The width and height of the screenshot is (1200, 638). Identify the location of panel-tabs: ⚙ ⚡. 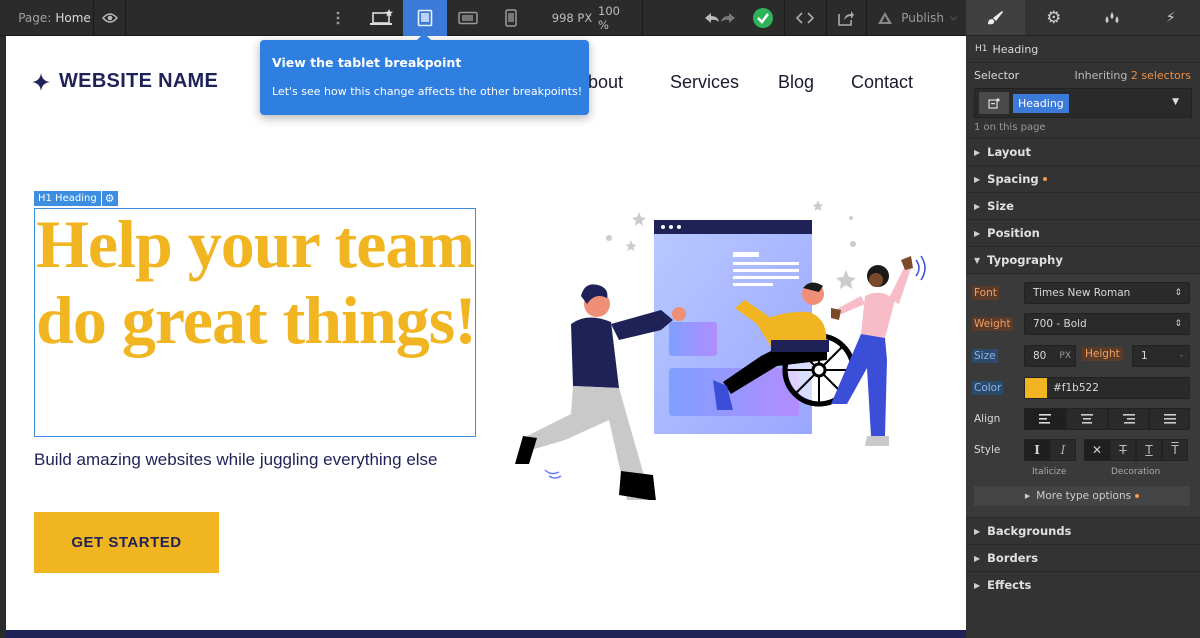
(1083, 18).